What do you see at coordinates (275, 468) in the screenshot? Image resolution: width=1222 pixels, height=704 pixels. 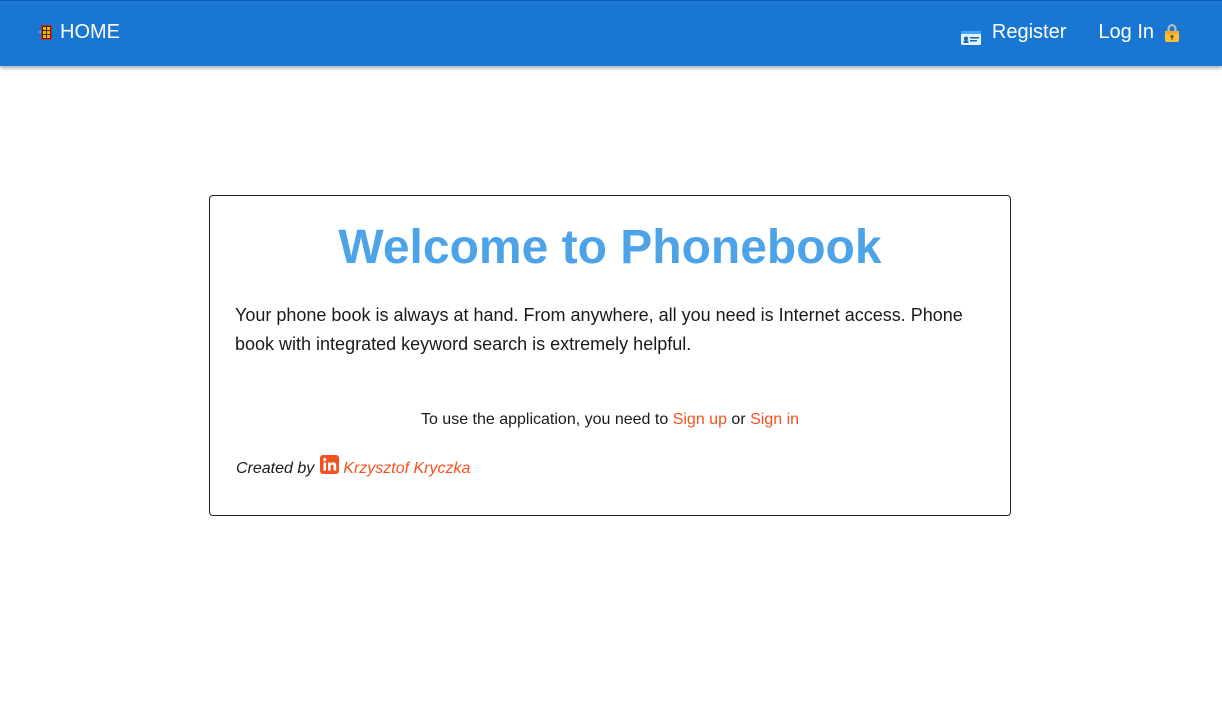 I see `credit-prefix: Created by` at bounding box center [275, 468].